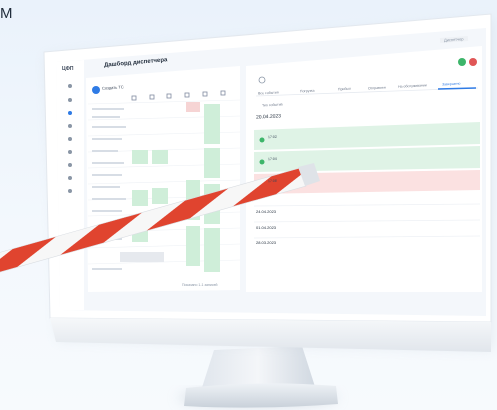  Describe the element at coordinates (142, 257) in the screenshot. I see `schedule-block-muted` at that location.